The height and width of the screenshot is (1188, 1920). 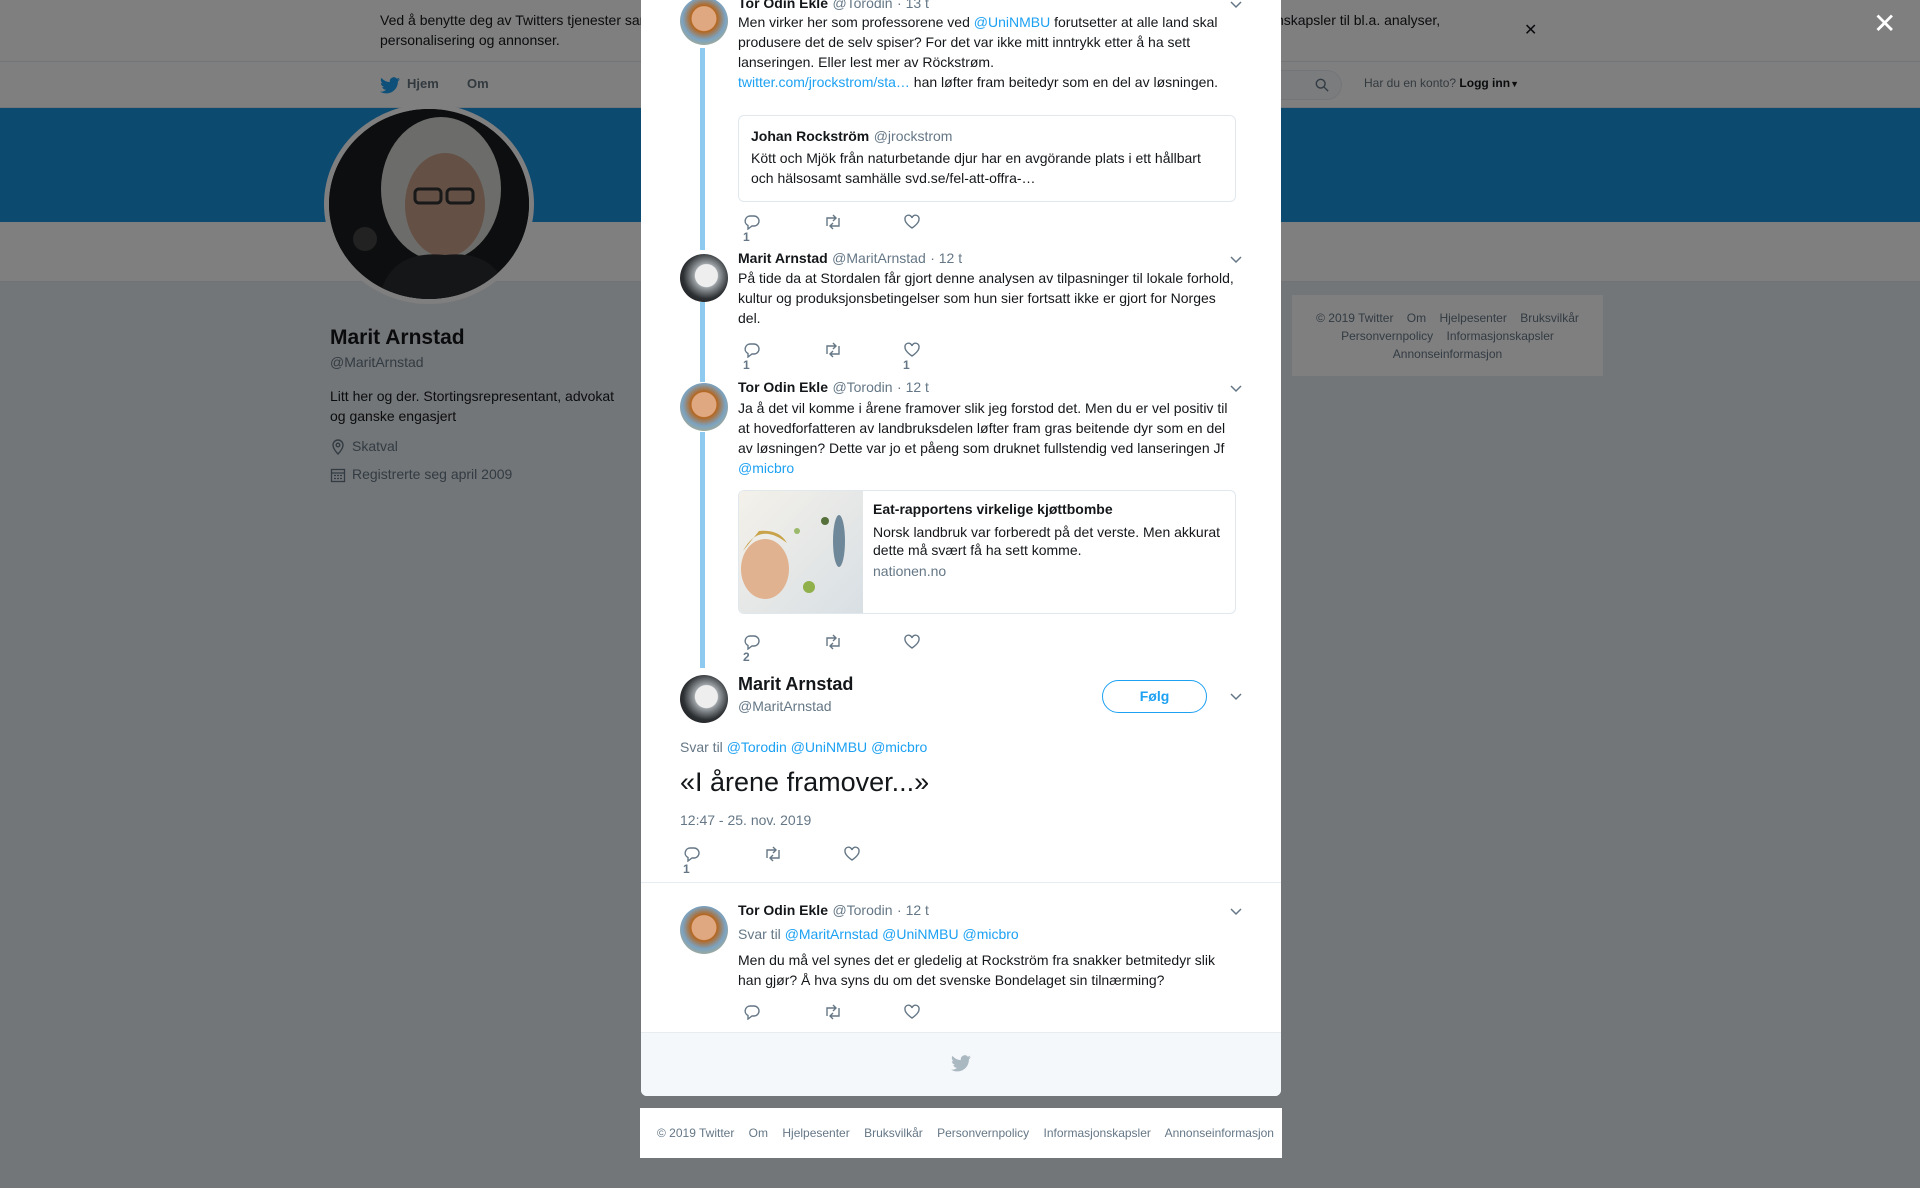 I want to click on footer-link: Personvernpolicy, so click(x=983, y=1133).